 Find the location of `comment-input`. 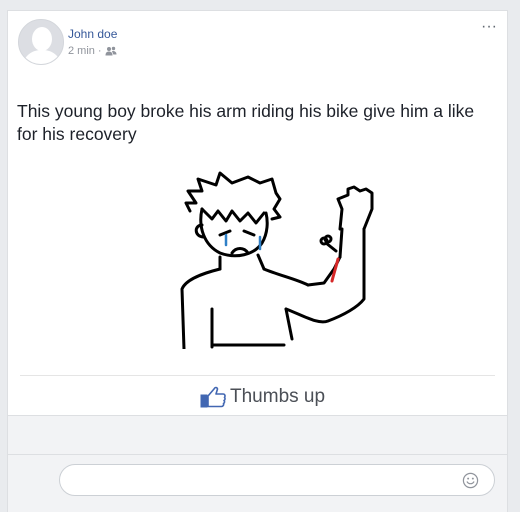

comment-input is located at coordinates (277, 480).